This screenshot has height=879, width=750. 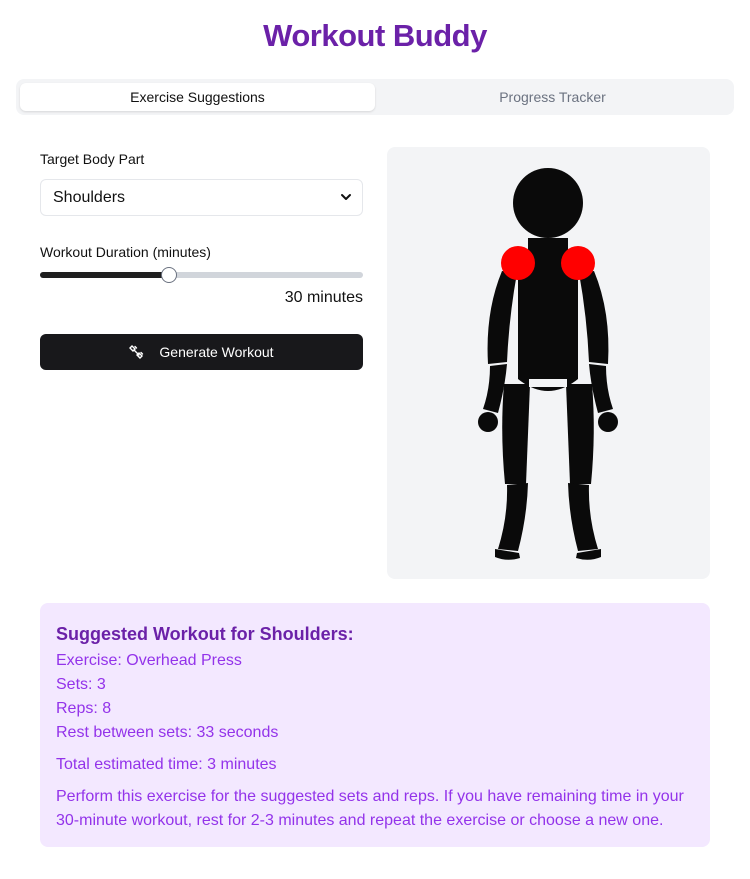 I want to click on suggestion-title: Suggested Workout for Shoulders:, so click(x=205, y=634).